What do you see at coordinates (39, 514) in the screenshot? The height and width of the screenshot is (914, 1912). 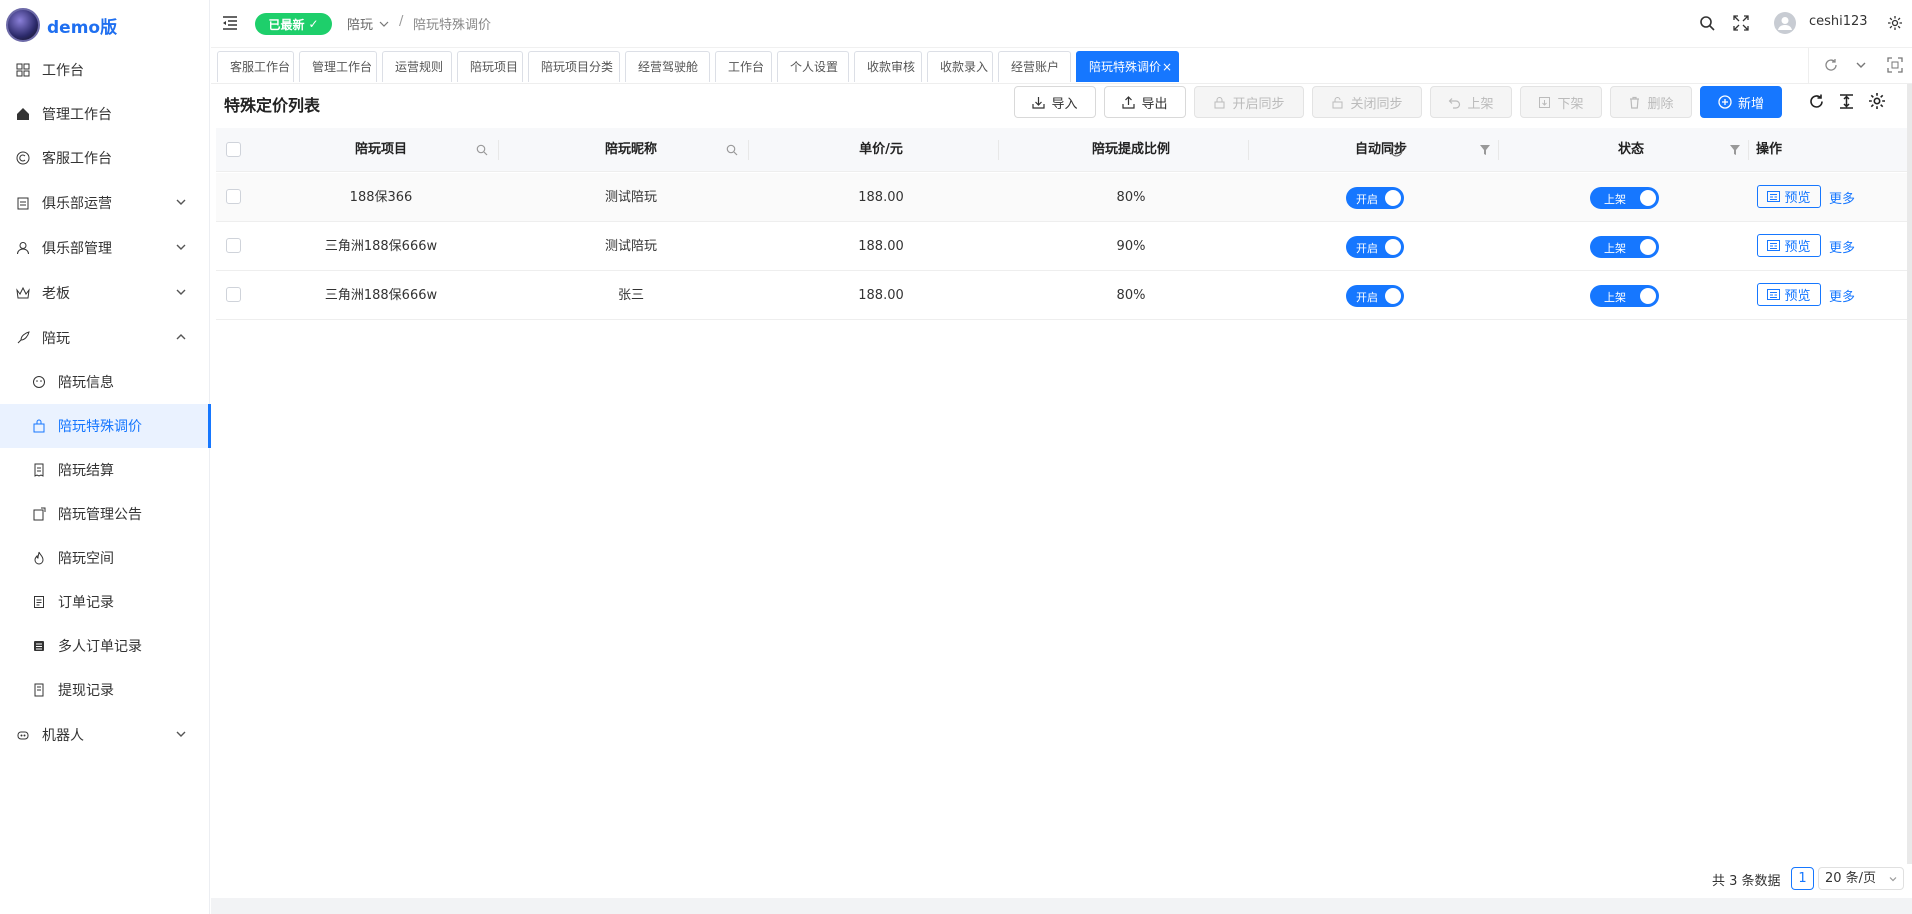 I see `notice-icon` at bounding box center [39, 514].